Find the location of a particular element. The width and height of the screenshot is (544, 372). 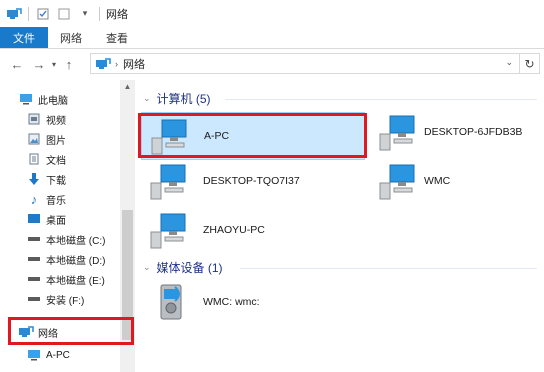

computer-name: DESKTOP-TQO7I37 is located at coordinates (251, 181).